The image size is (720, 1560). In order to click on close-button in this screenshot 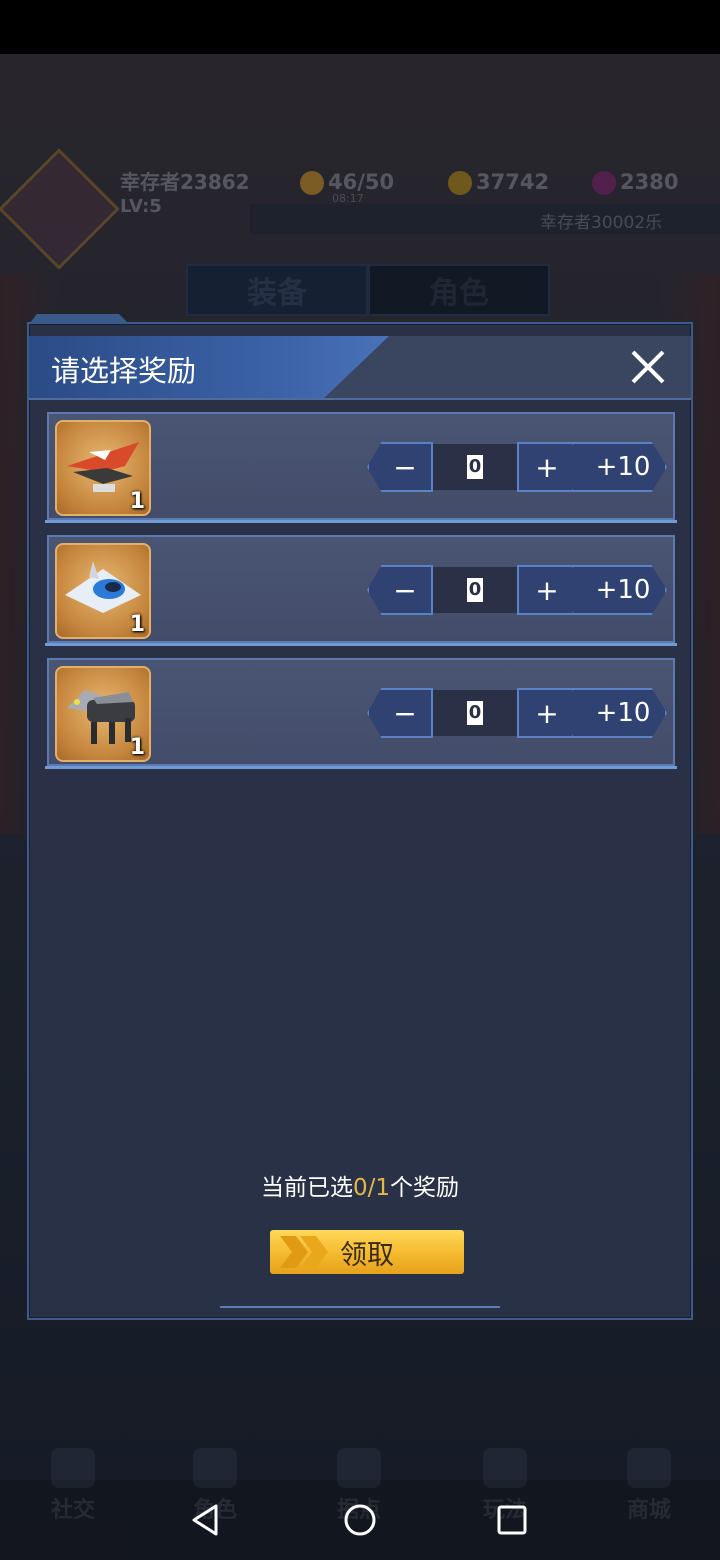, I will do `click(648, 367)`.